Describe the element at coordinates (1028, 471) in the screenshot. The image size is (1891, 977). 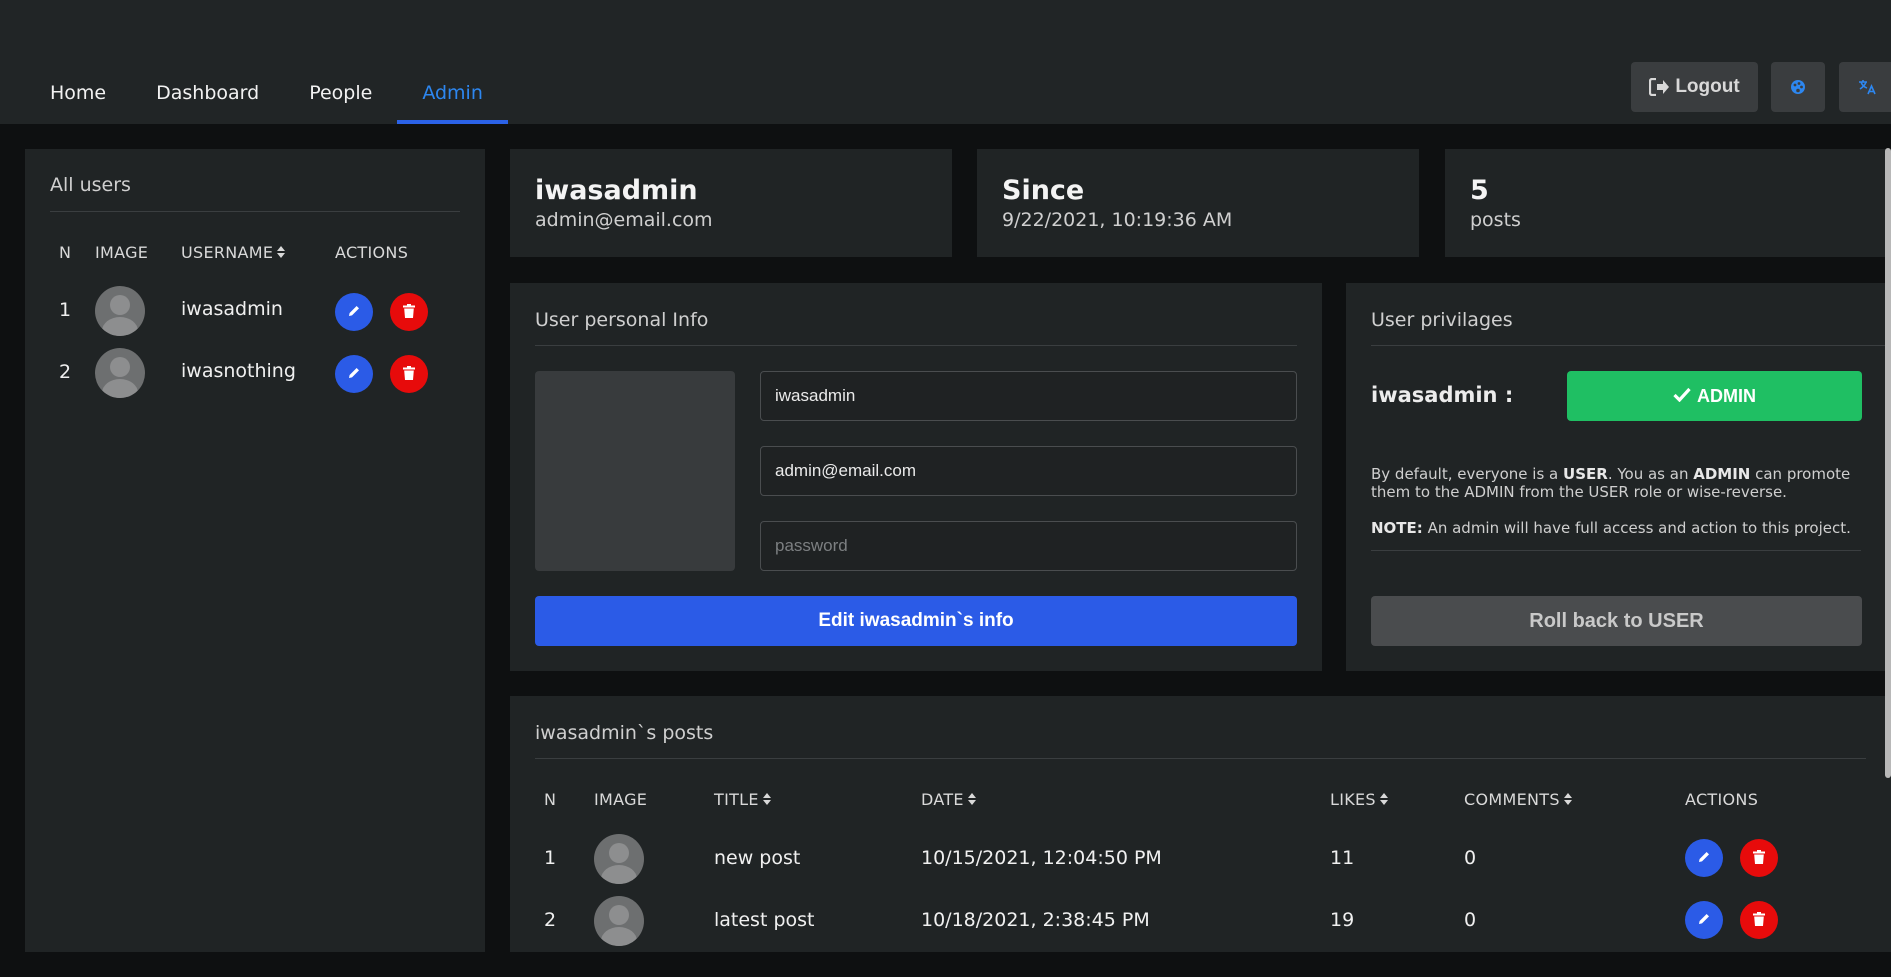
I see `email-field` at that location.